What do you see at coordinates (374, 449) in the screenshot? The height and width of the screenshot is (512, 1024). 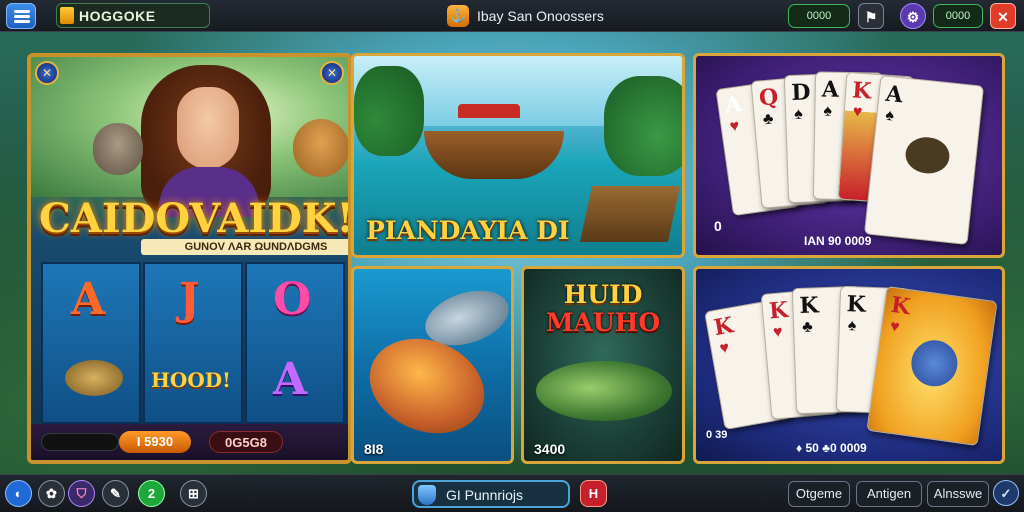 I see `win-amount: 8I8` at bounding box center [374, 449].